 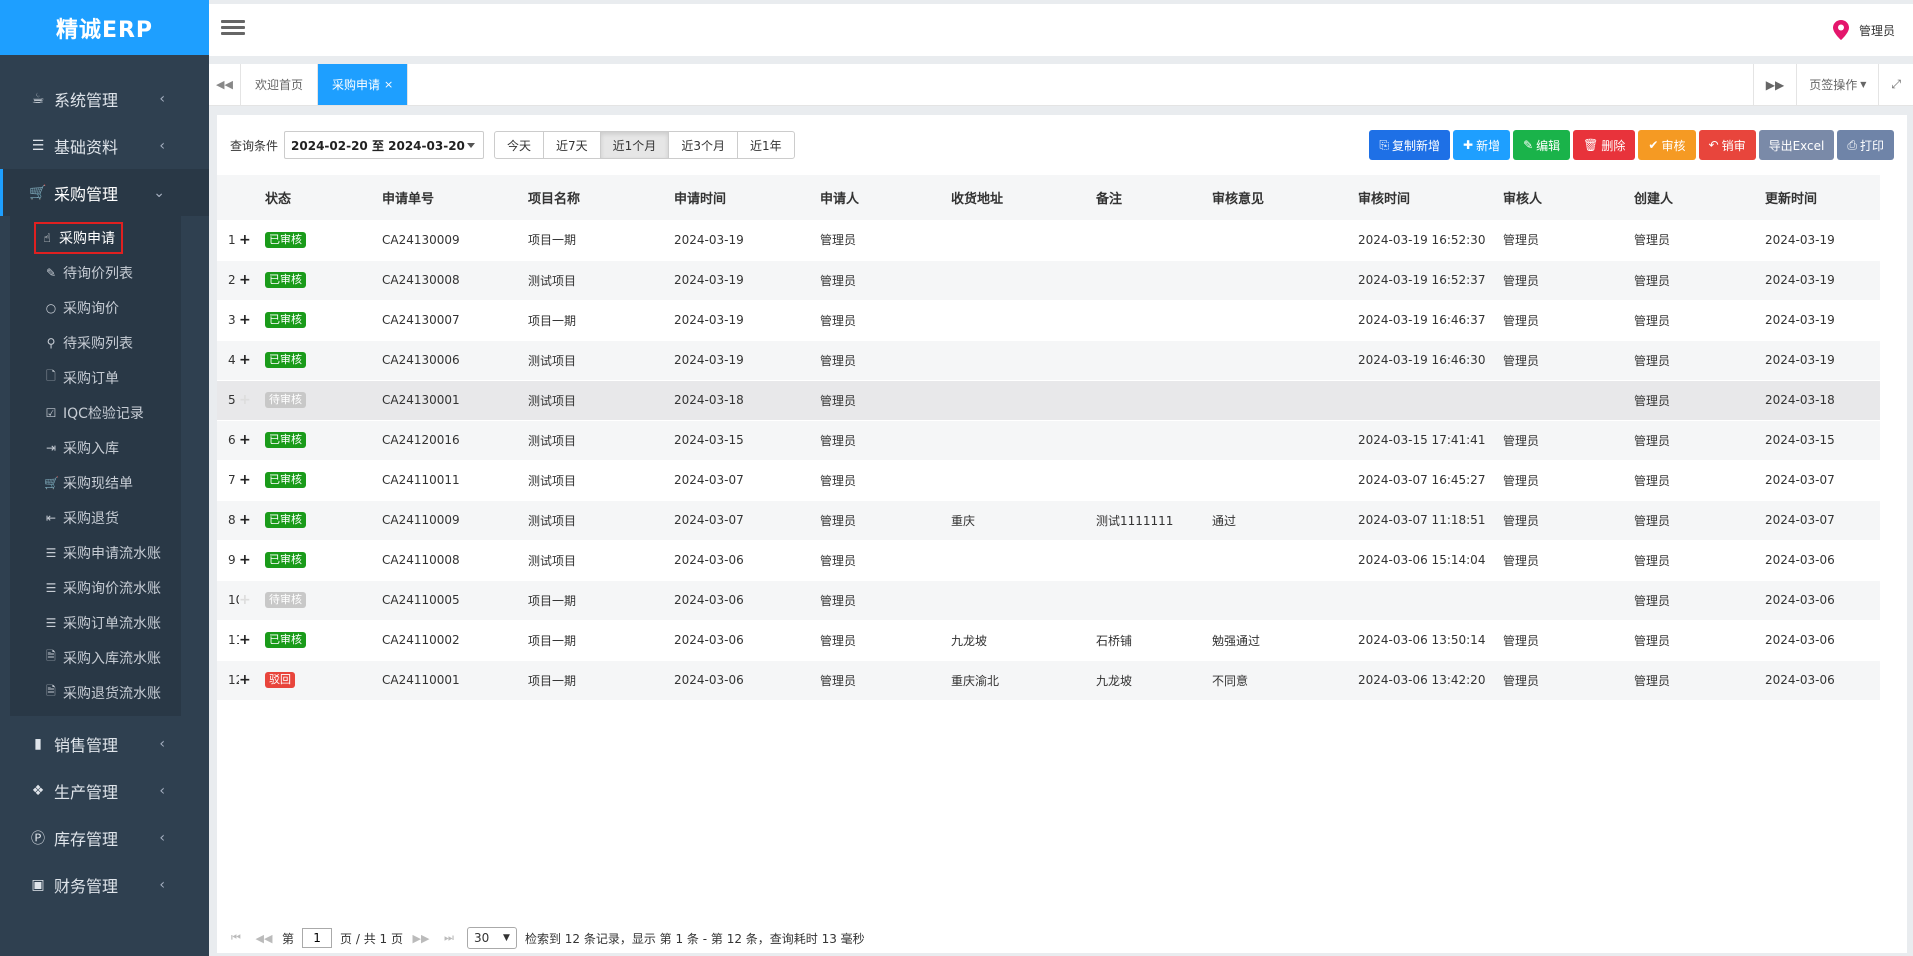 I want to click on status-cell: 已审核, so click(x=323, y=520).